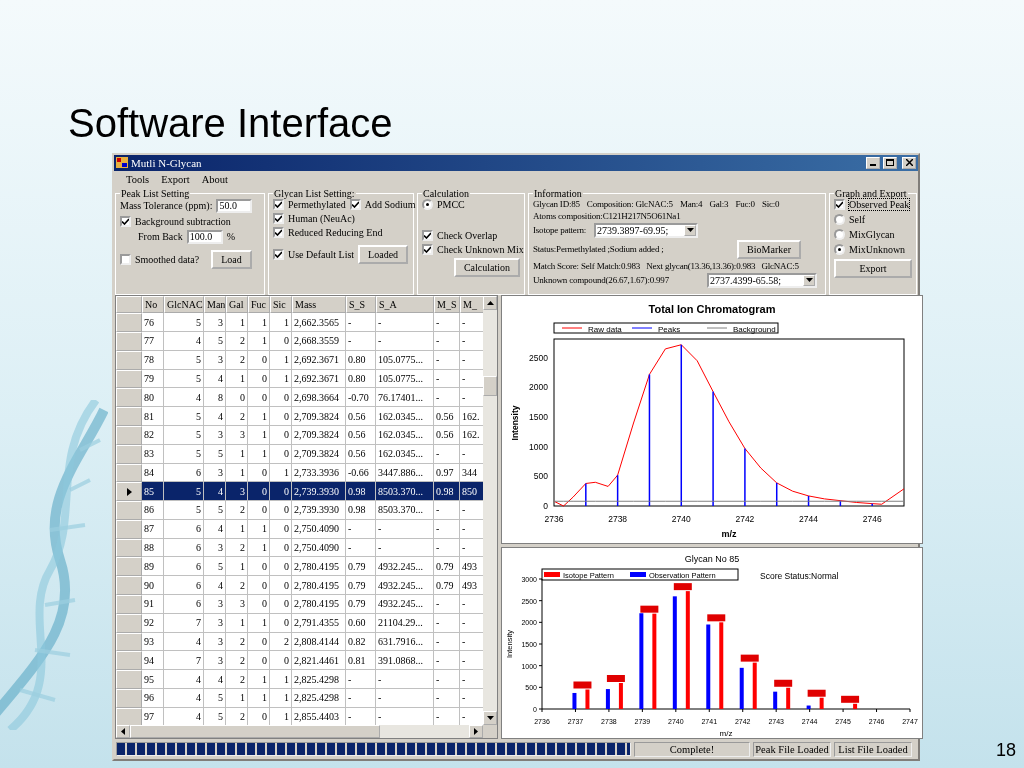 Image resolution: width=1024 pixels, height=768 pixels. Describe the element at coordinates (769, 249) in the screenshot. I see `biomarker-button: BioMarker` at that location.